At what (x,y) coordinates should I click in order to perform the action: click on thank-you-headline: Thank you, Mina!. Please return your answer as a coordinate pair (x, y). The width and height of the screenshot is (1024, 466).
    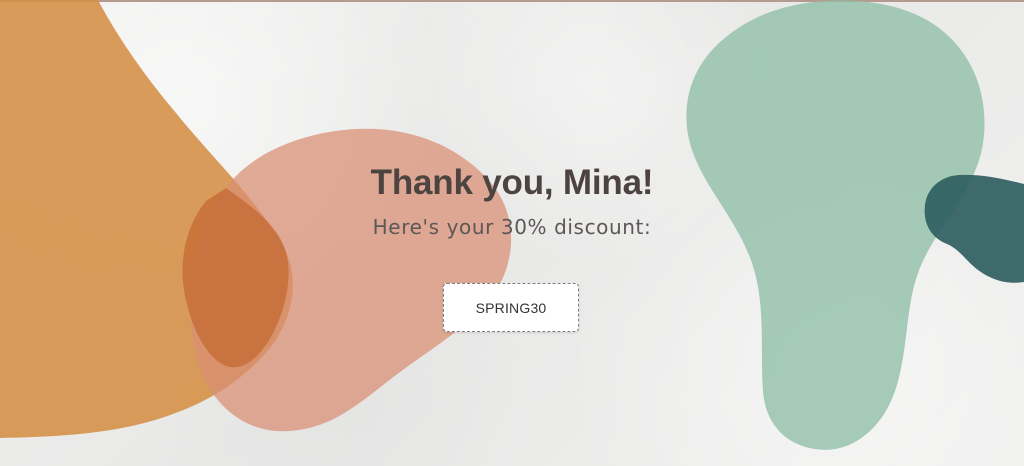
    Looking at the image, I should click on (512, 182).